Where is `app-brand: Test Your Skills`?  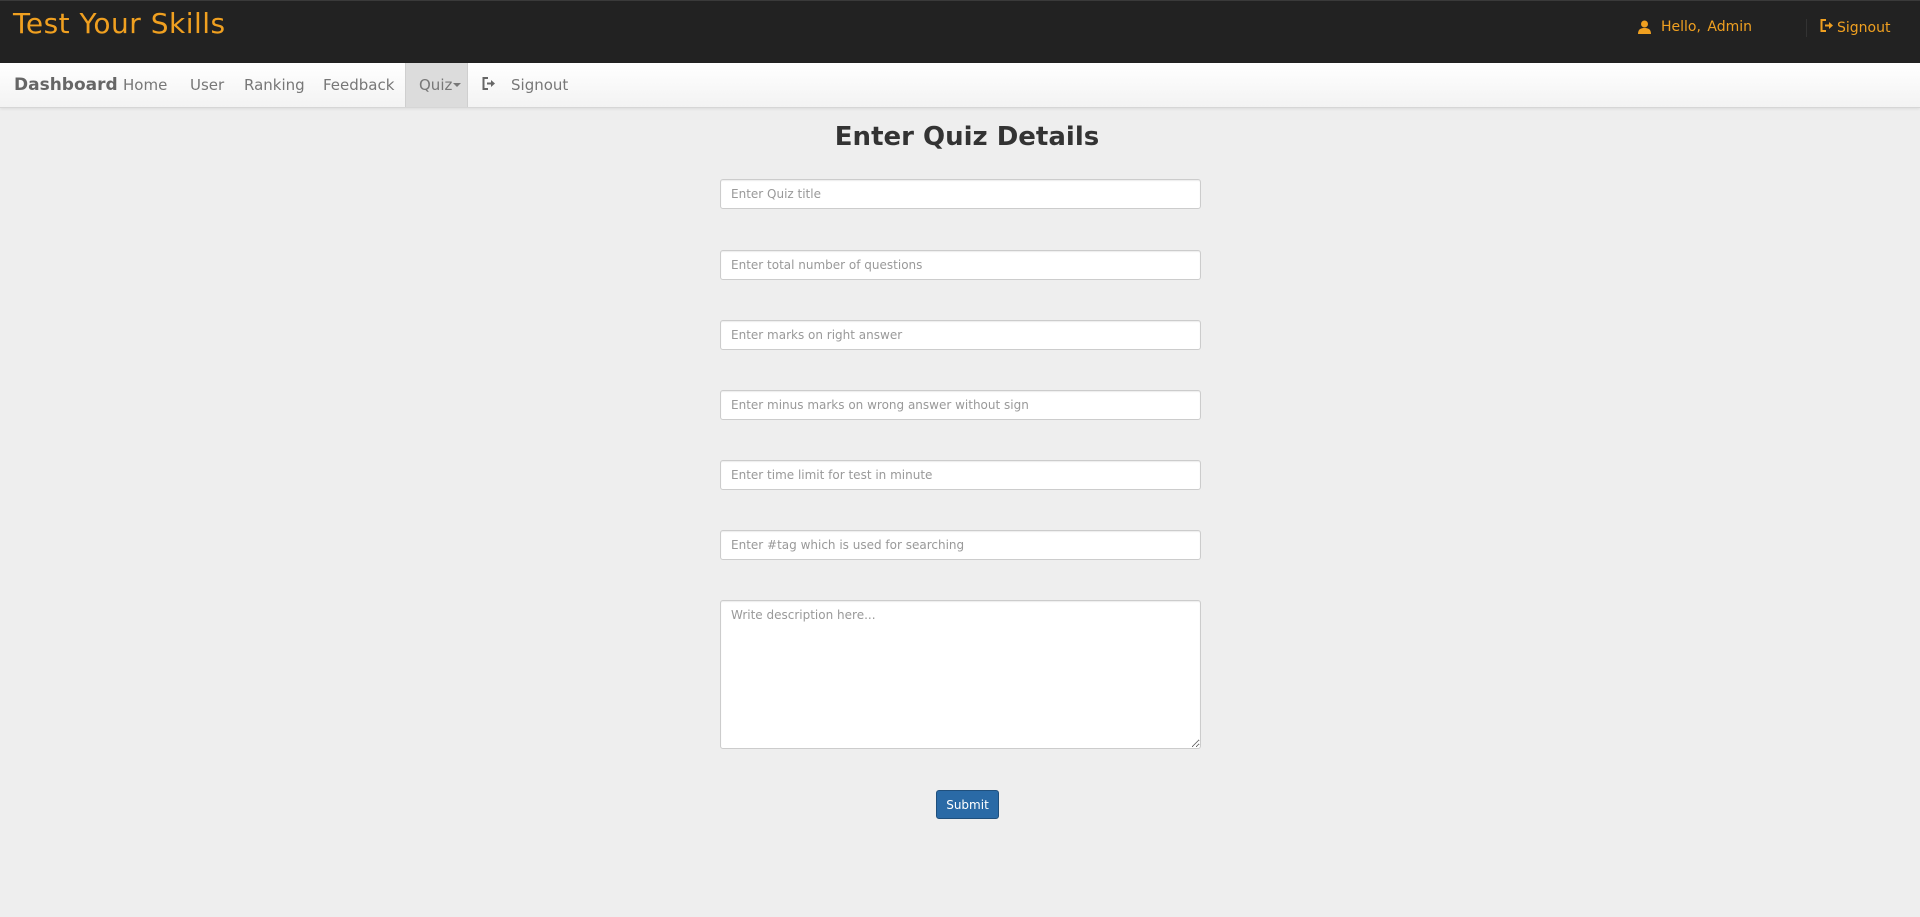 app-brand: Test Your Skills is located at coordinates (119, 23).